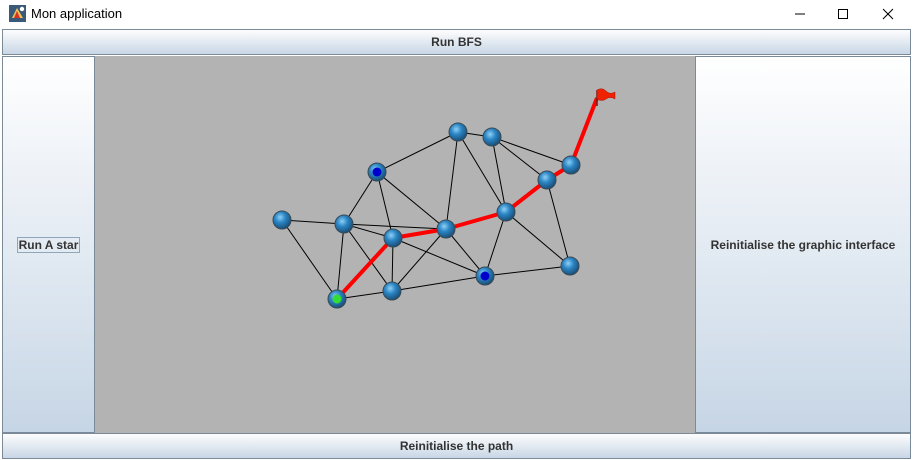 This screenshot has width=915, height=460. Describe the element at coordinates (337, 299) in the screenshot. I see `start-node-marker` at that location.